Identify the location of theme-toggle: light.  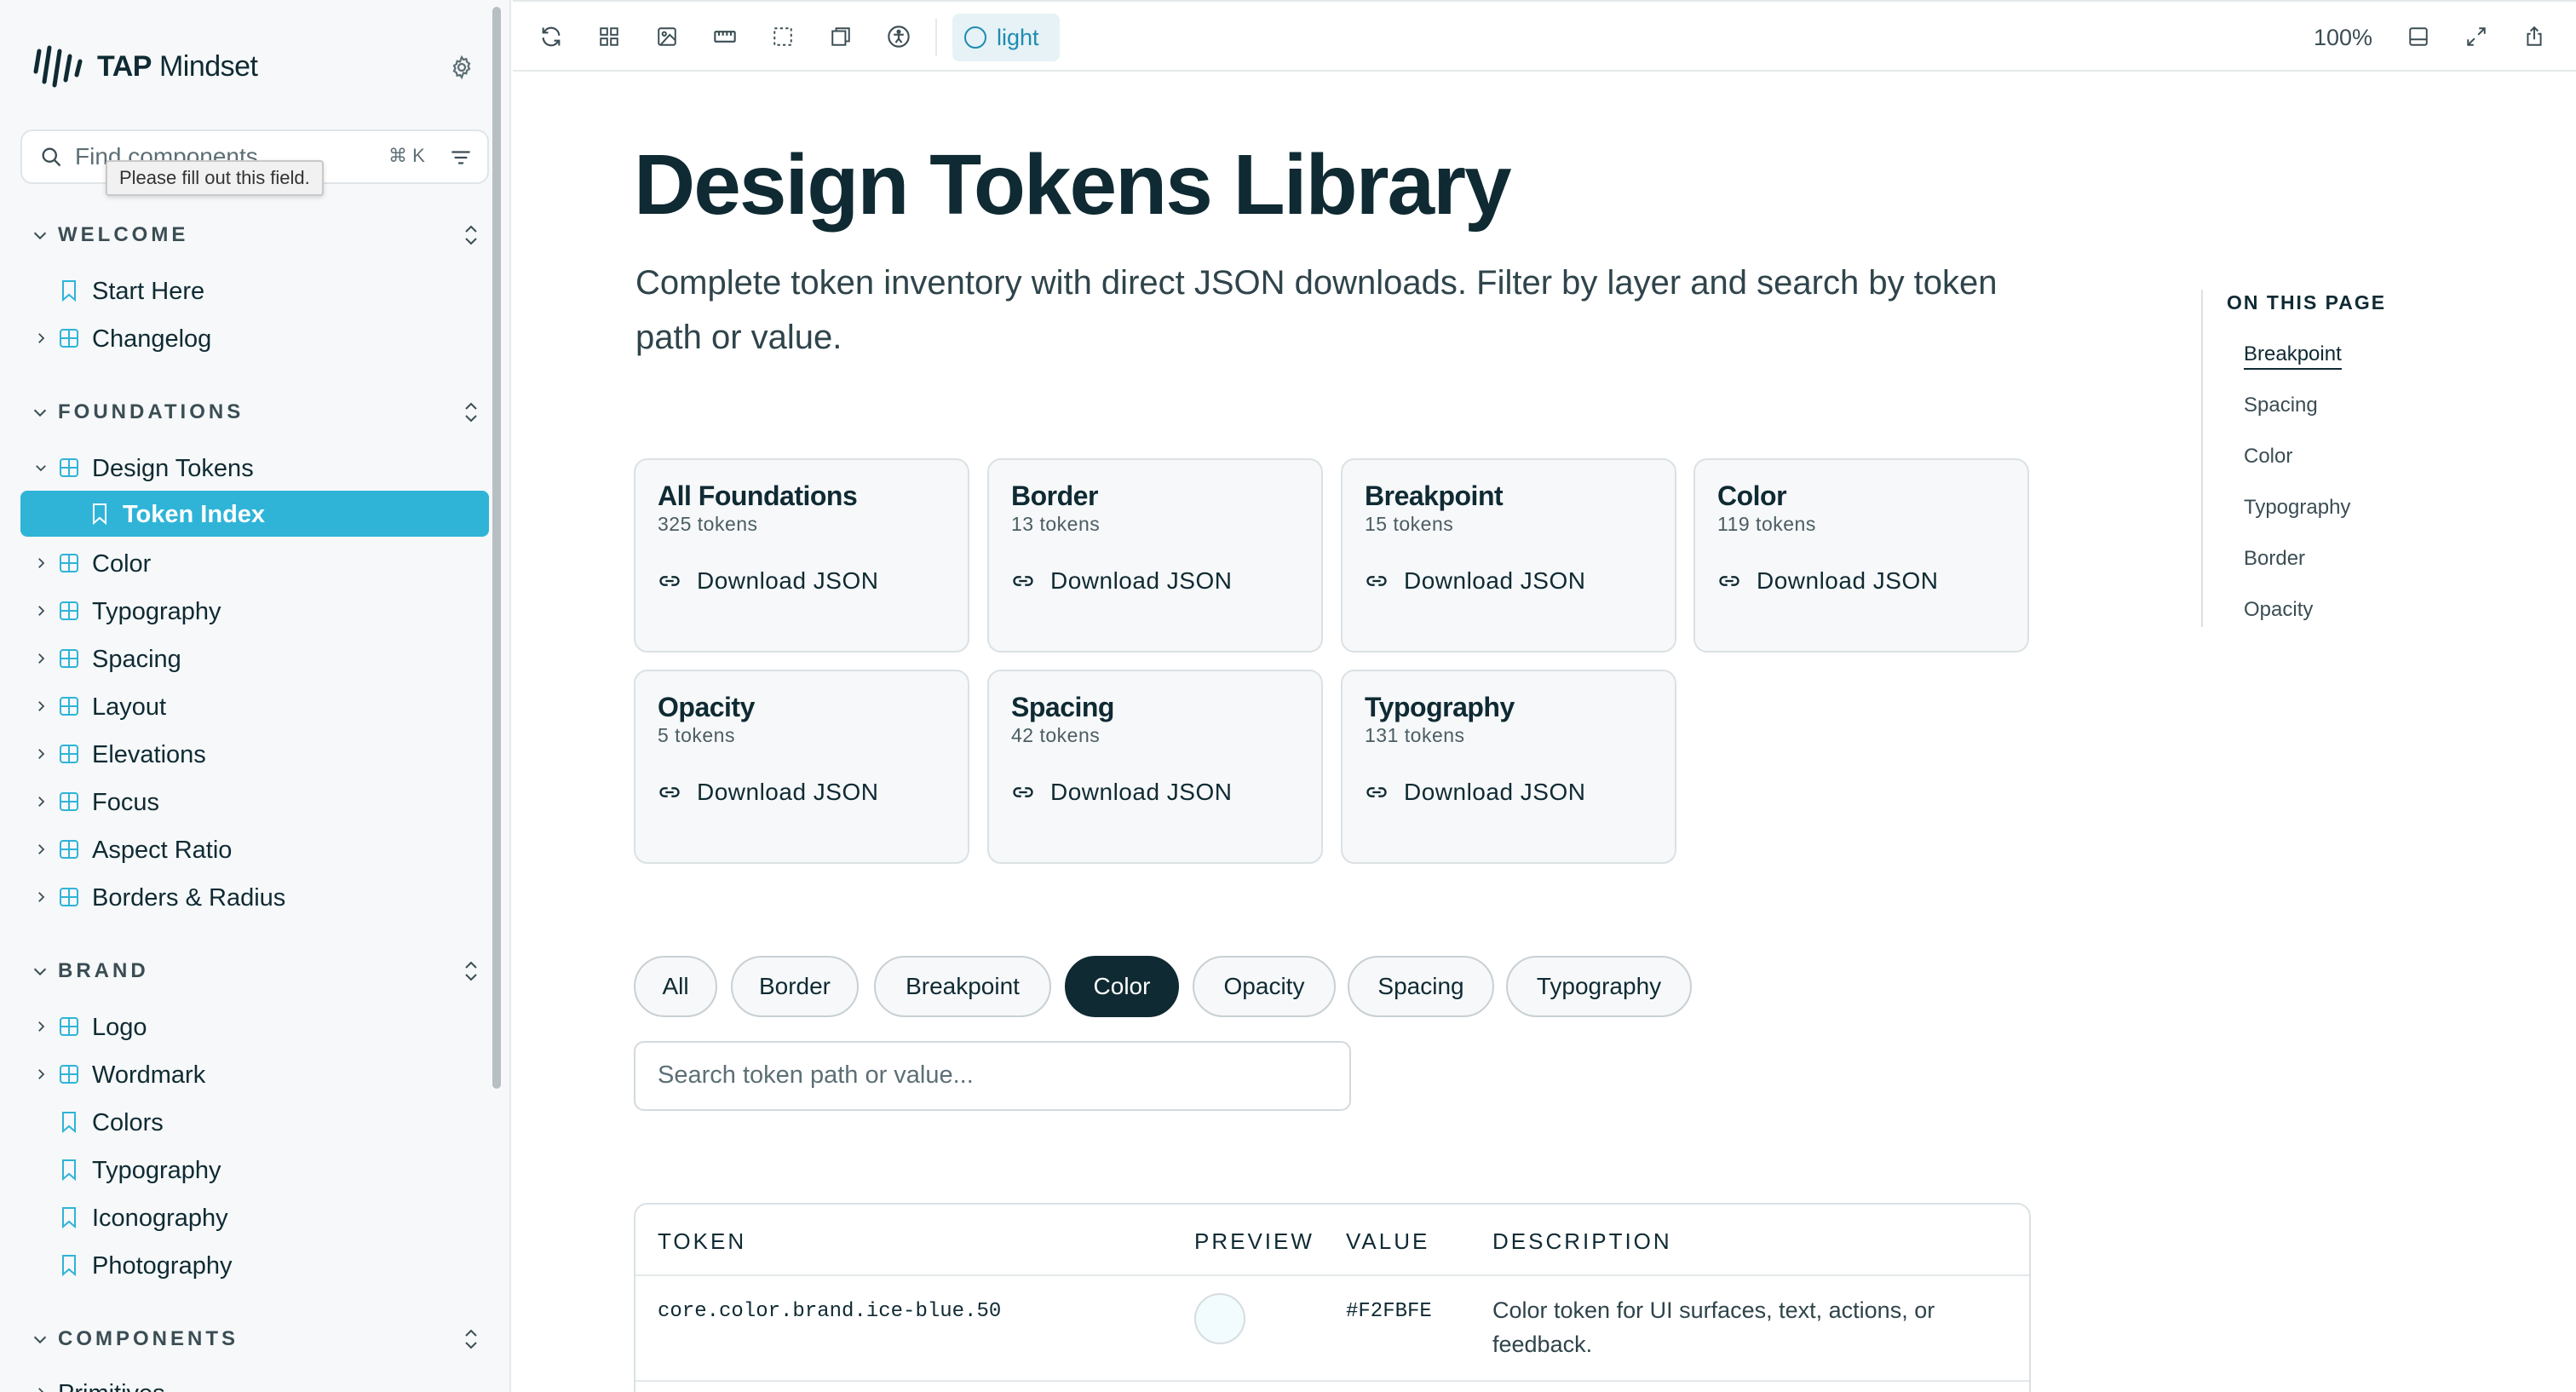
(1006, 37).